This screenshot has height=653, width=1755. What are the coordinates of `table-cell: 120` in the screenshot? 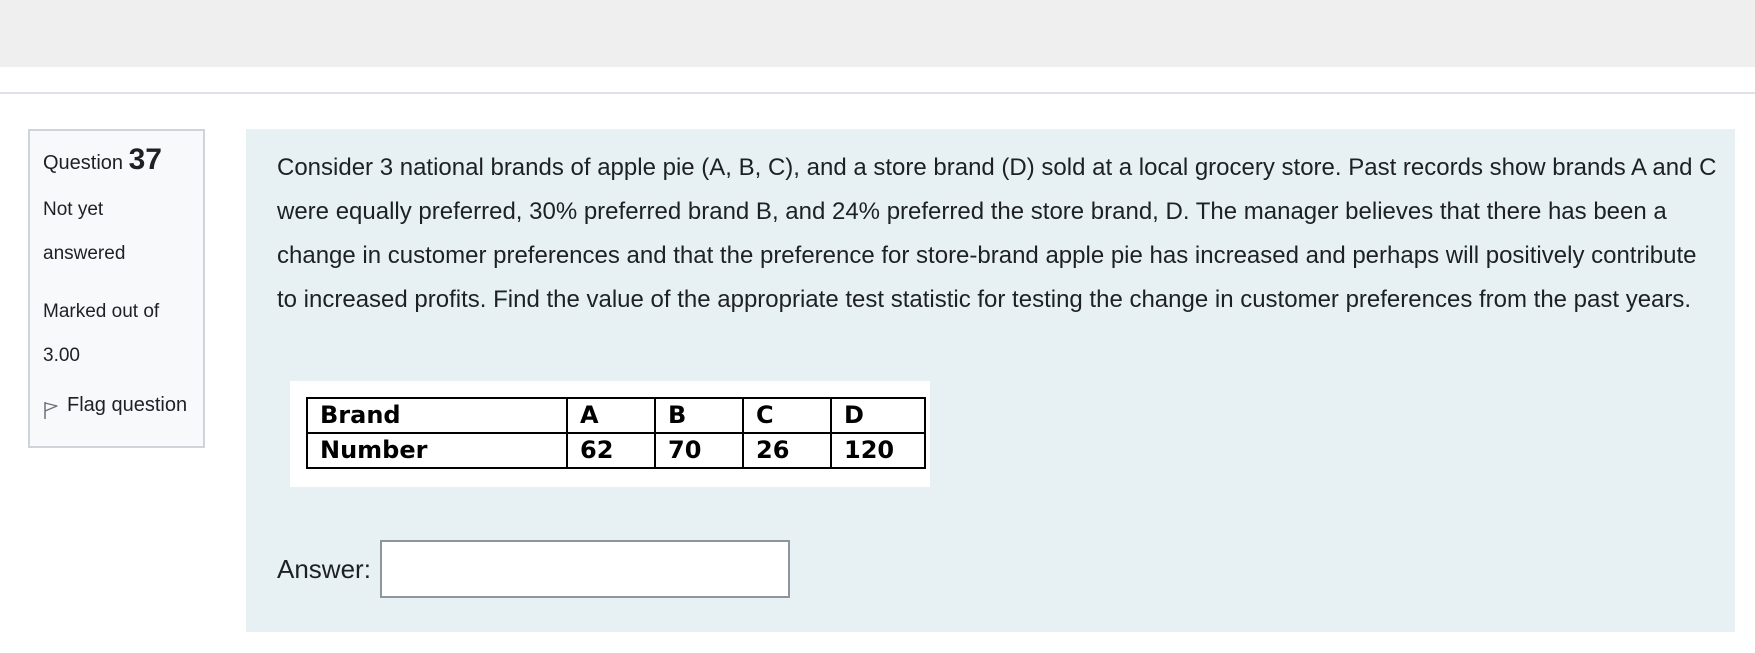 It's located at (878, 450).